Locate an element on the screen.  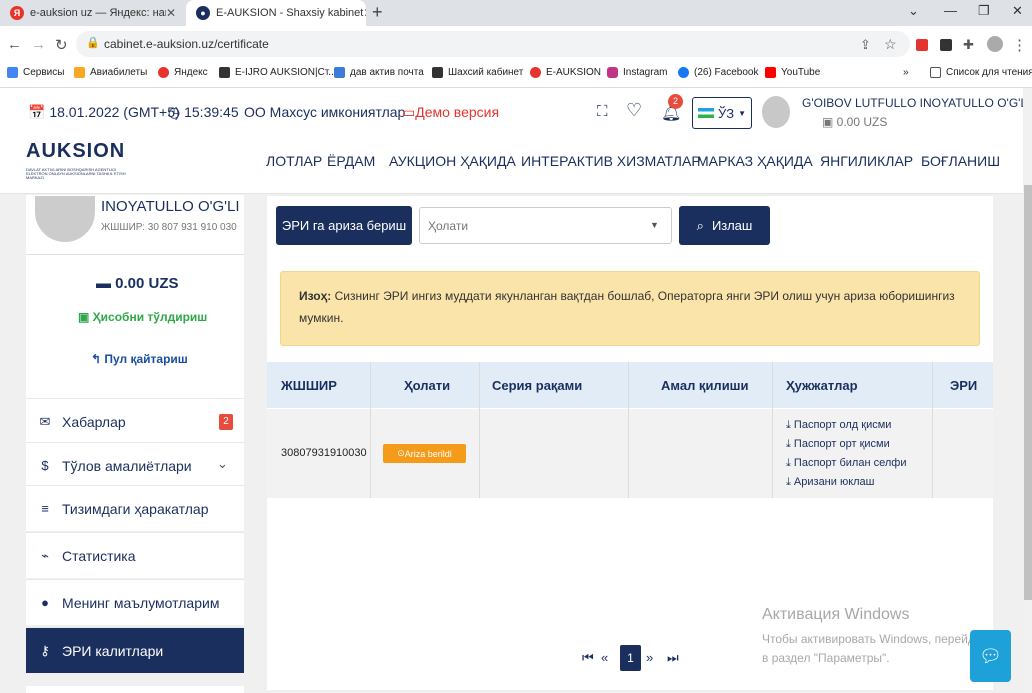
bookmark-mail: дав актив почта is located at coordinates (379, 72).